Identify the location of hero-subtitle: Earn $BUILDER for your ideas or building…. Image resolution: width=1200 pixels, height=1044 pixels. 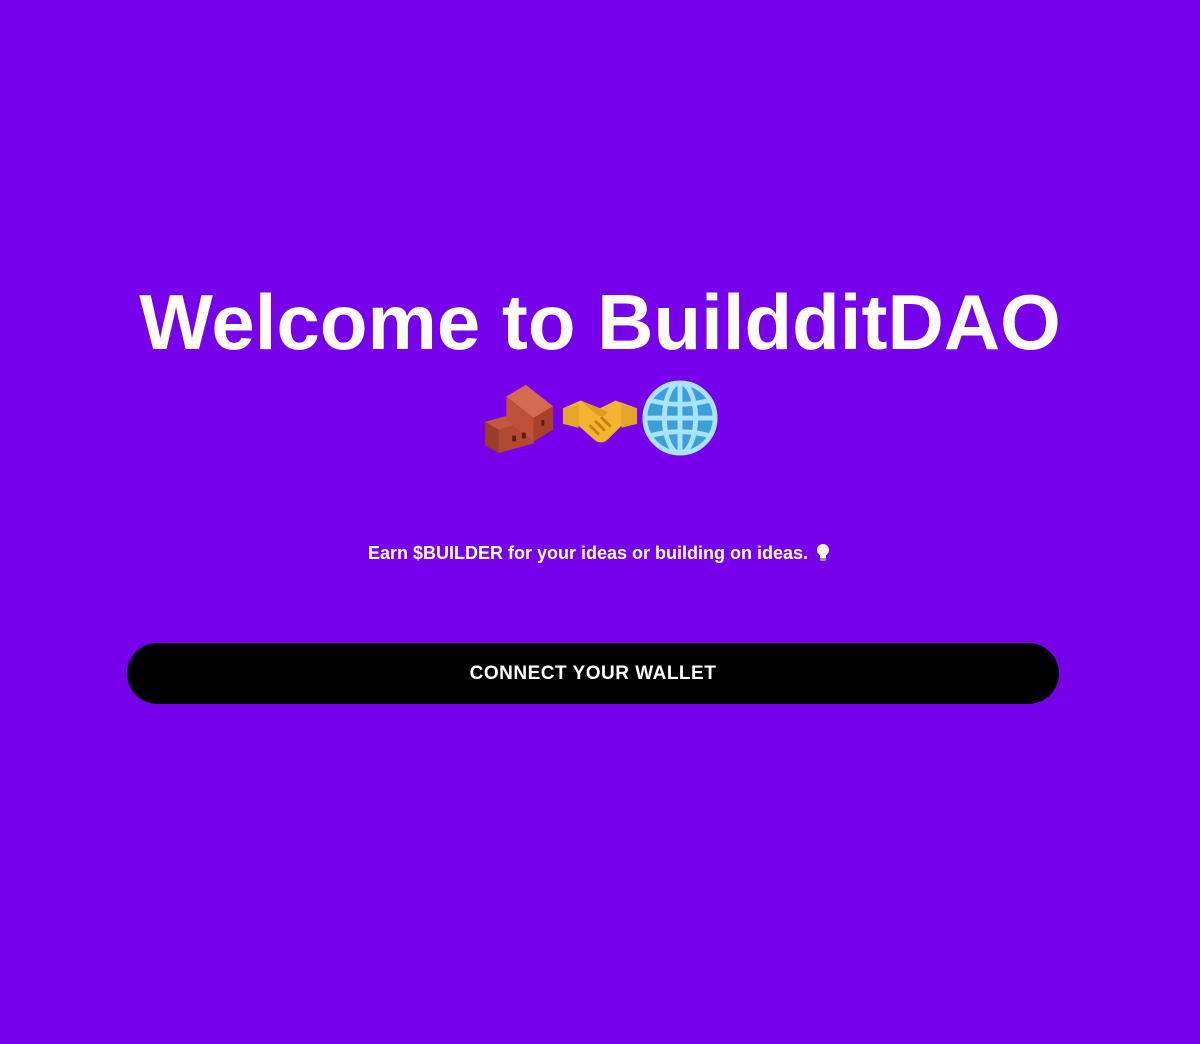
(600, 553).